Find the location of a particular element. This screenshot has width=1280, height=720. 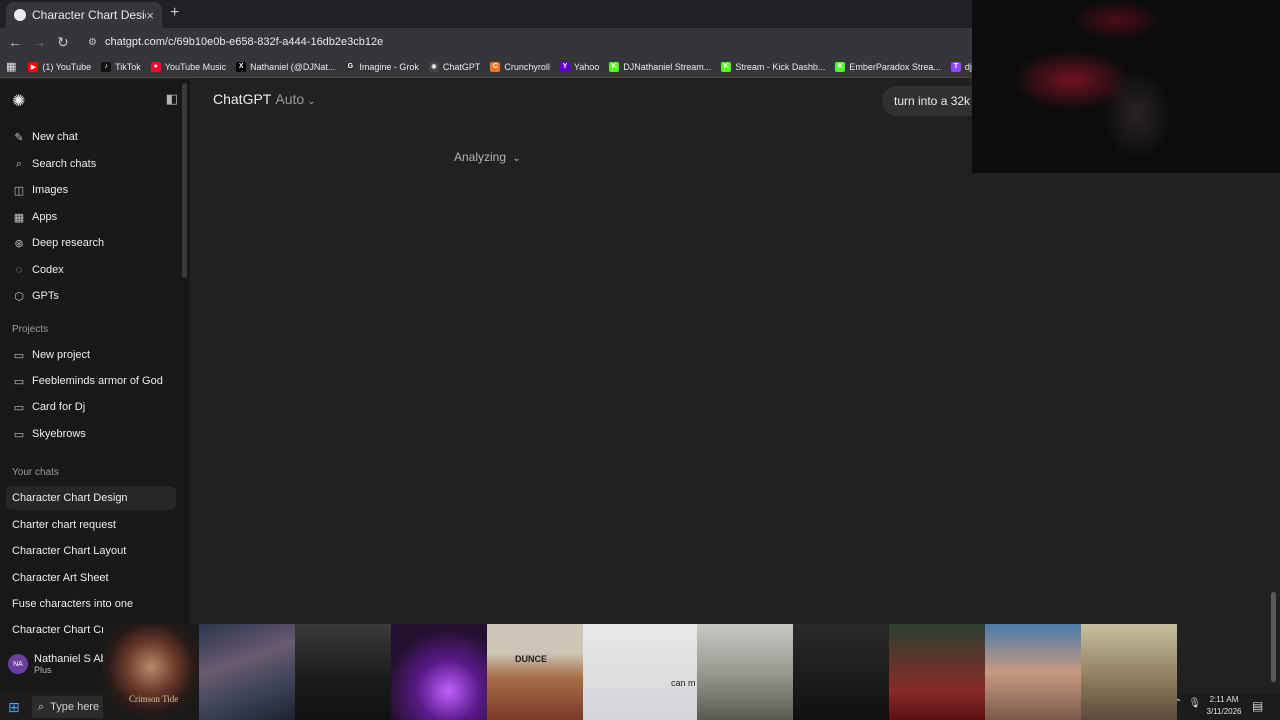

system-tray: ⌃ 🎙 is located at coordinates (1187, 703).